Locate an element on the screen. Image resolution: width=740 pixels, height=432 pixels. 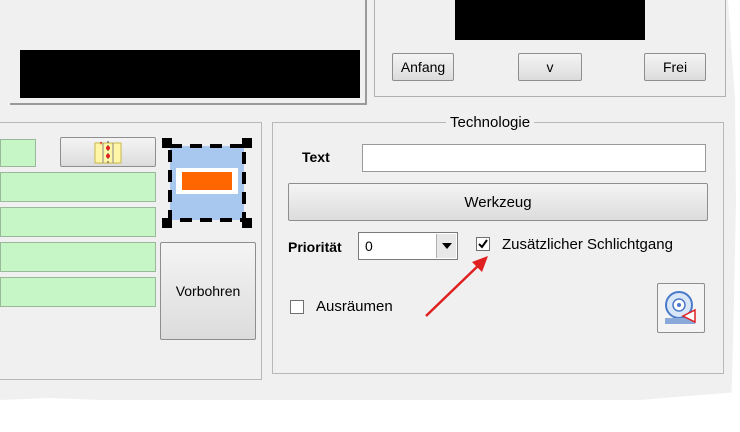
check-icon is located at coordinates (483, 244).